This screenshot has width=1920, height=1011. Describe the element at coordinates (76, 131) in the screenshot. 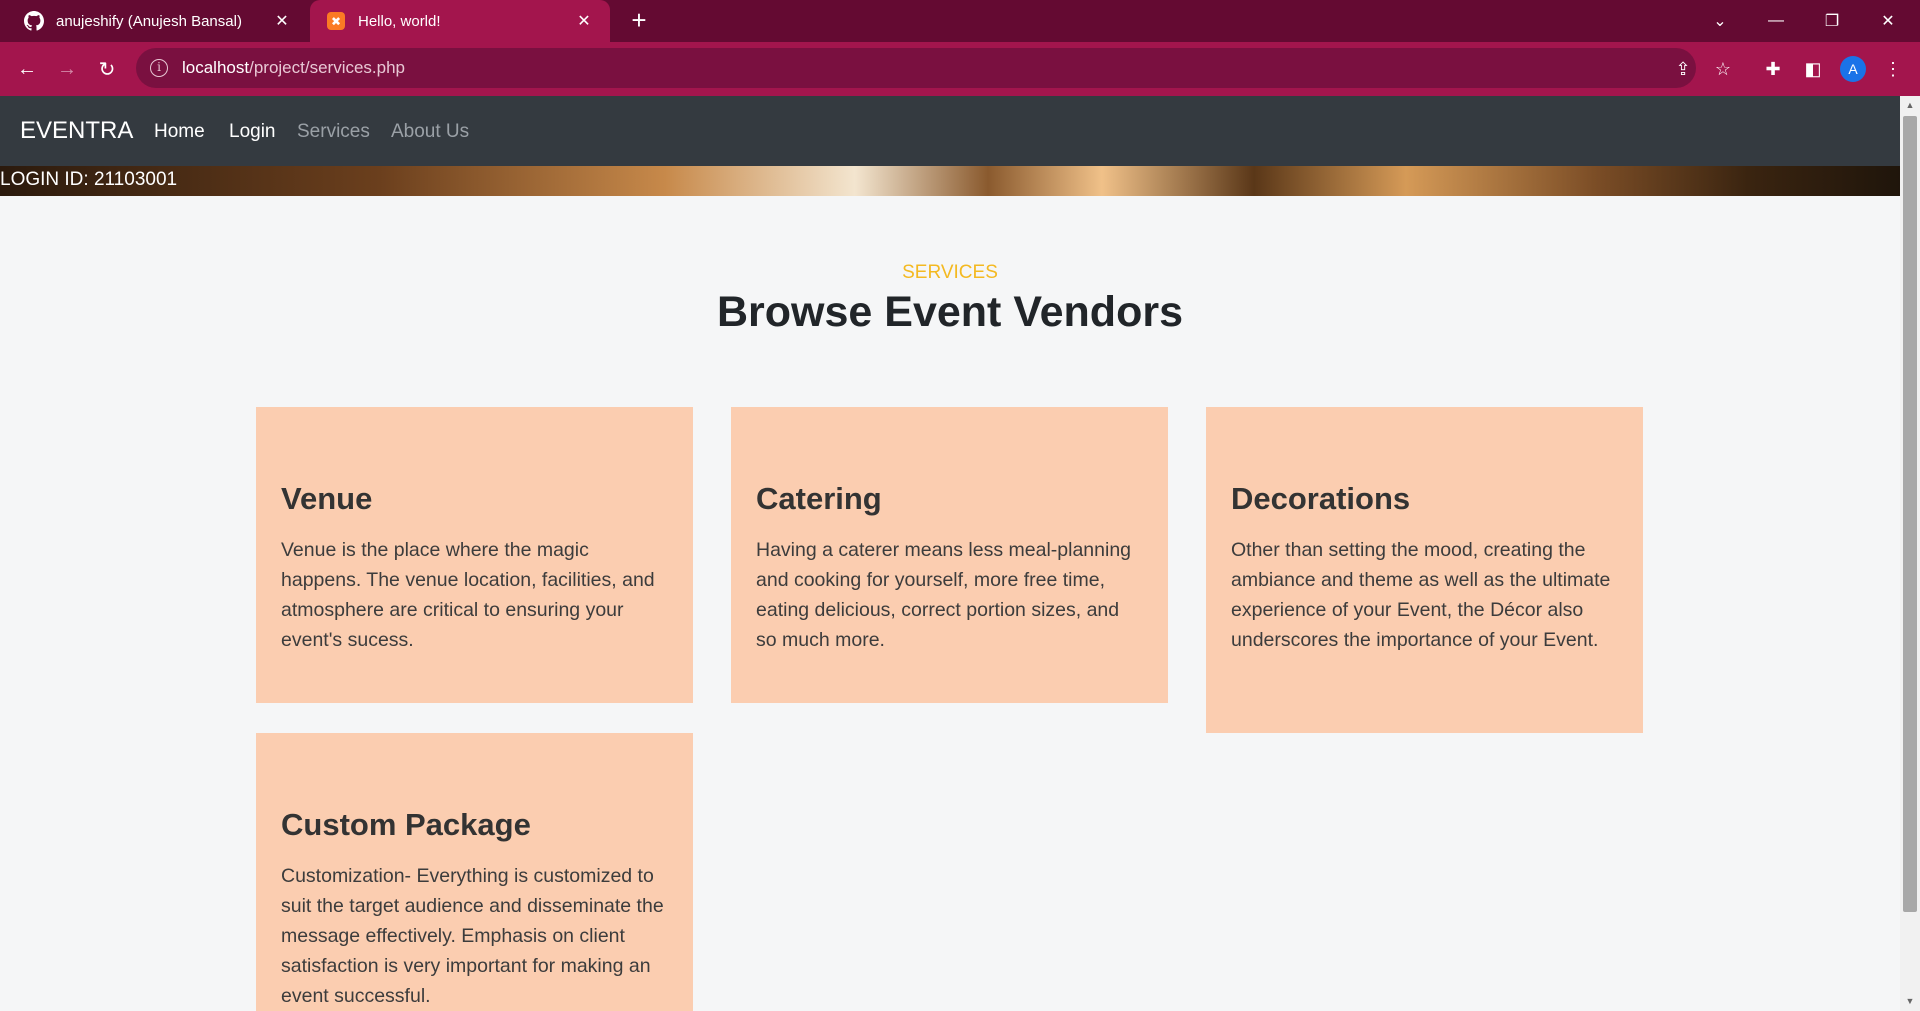

I see `brand-logo: EVENTRA` at that location.